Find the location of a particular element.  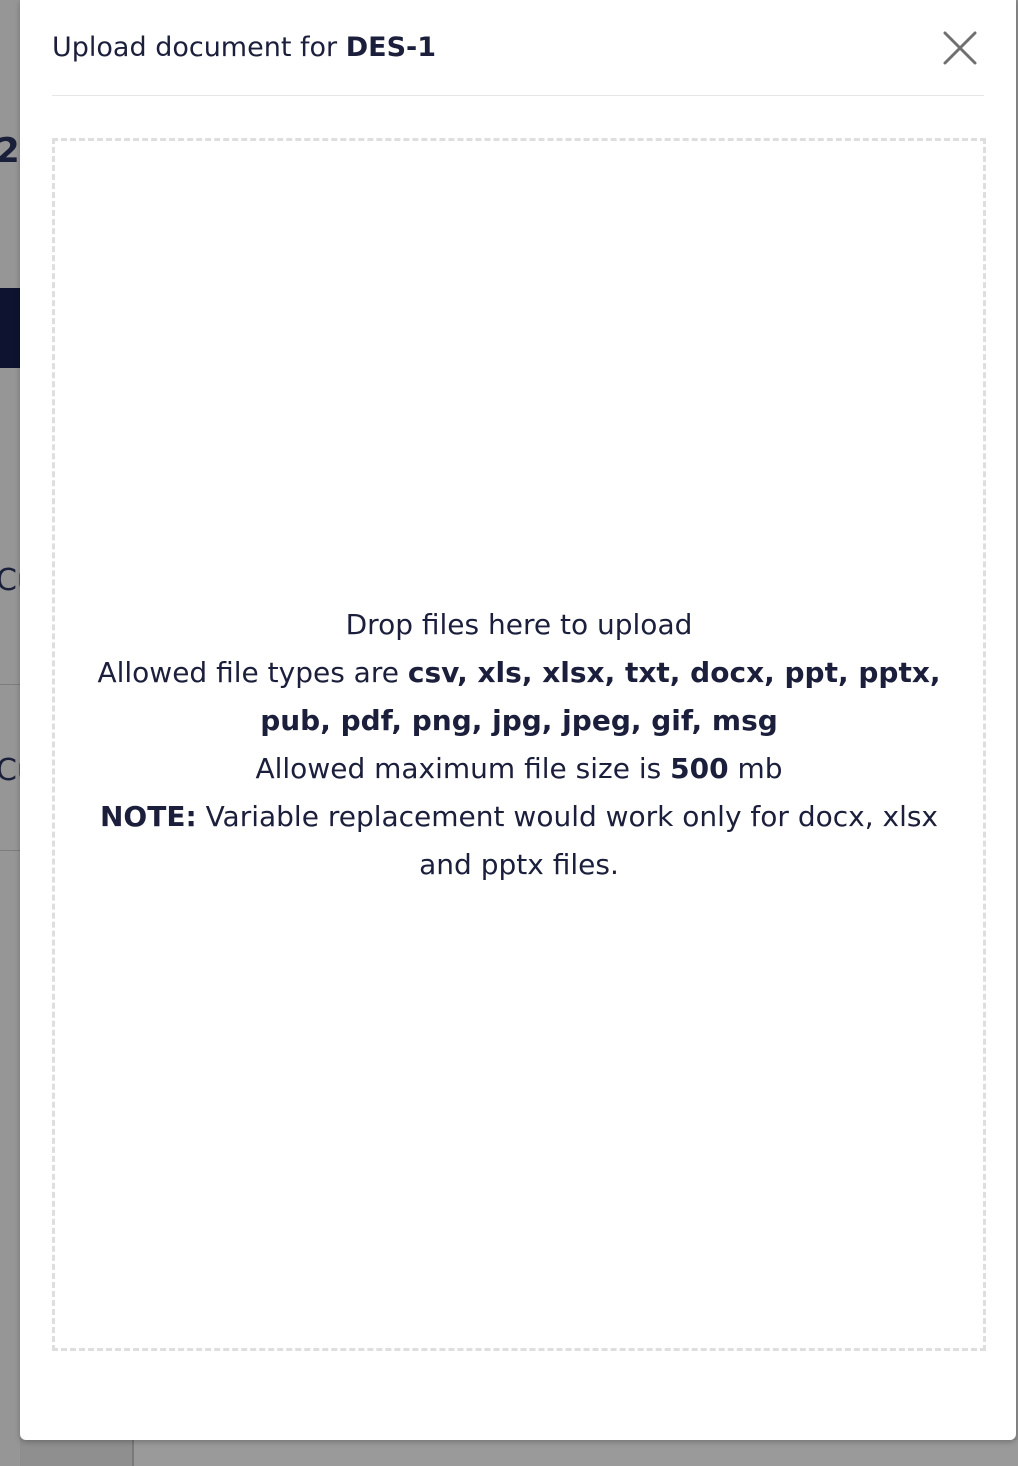

modal-title-prefix: Upload document for is located at coordinates (195, 47).